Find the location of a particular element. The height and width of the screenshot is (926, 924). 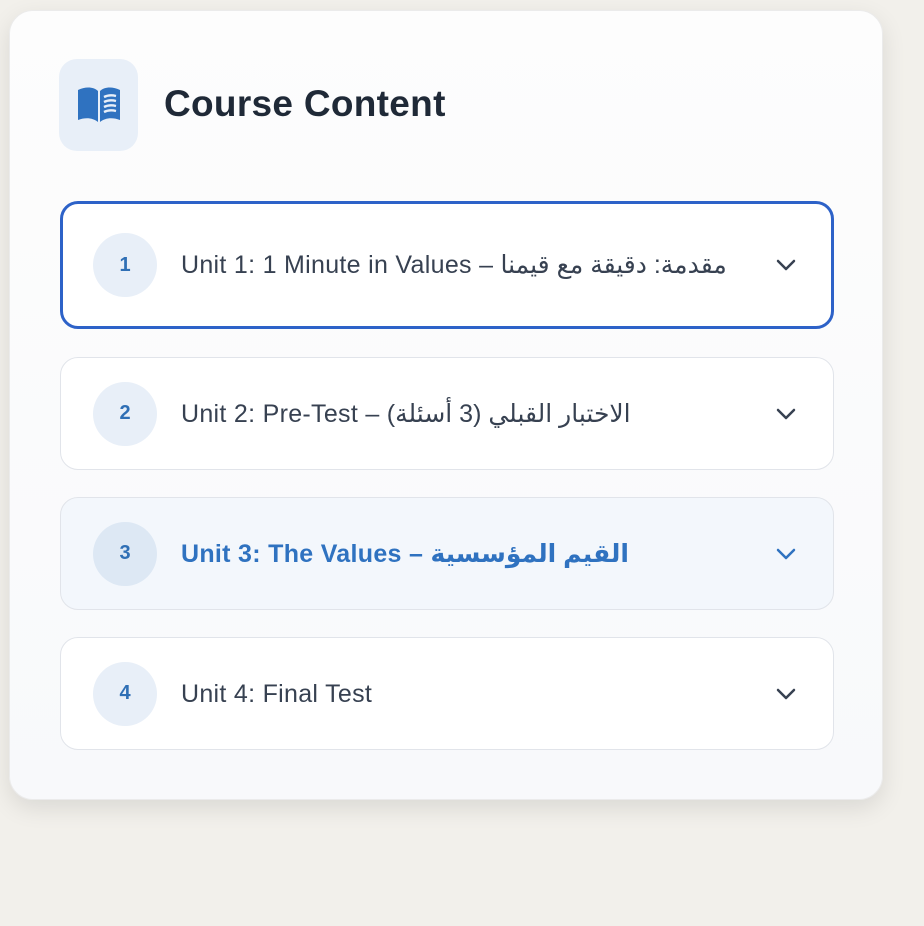

unit-title: Unit 4: Final Test is located at coordinates (277, 693).